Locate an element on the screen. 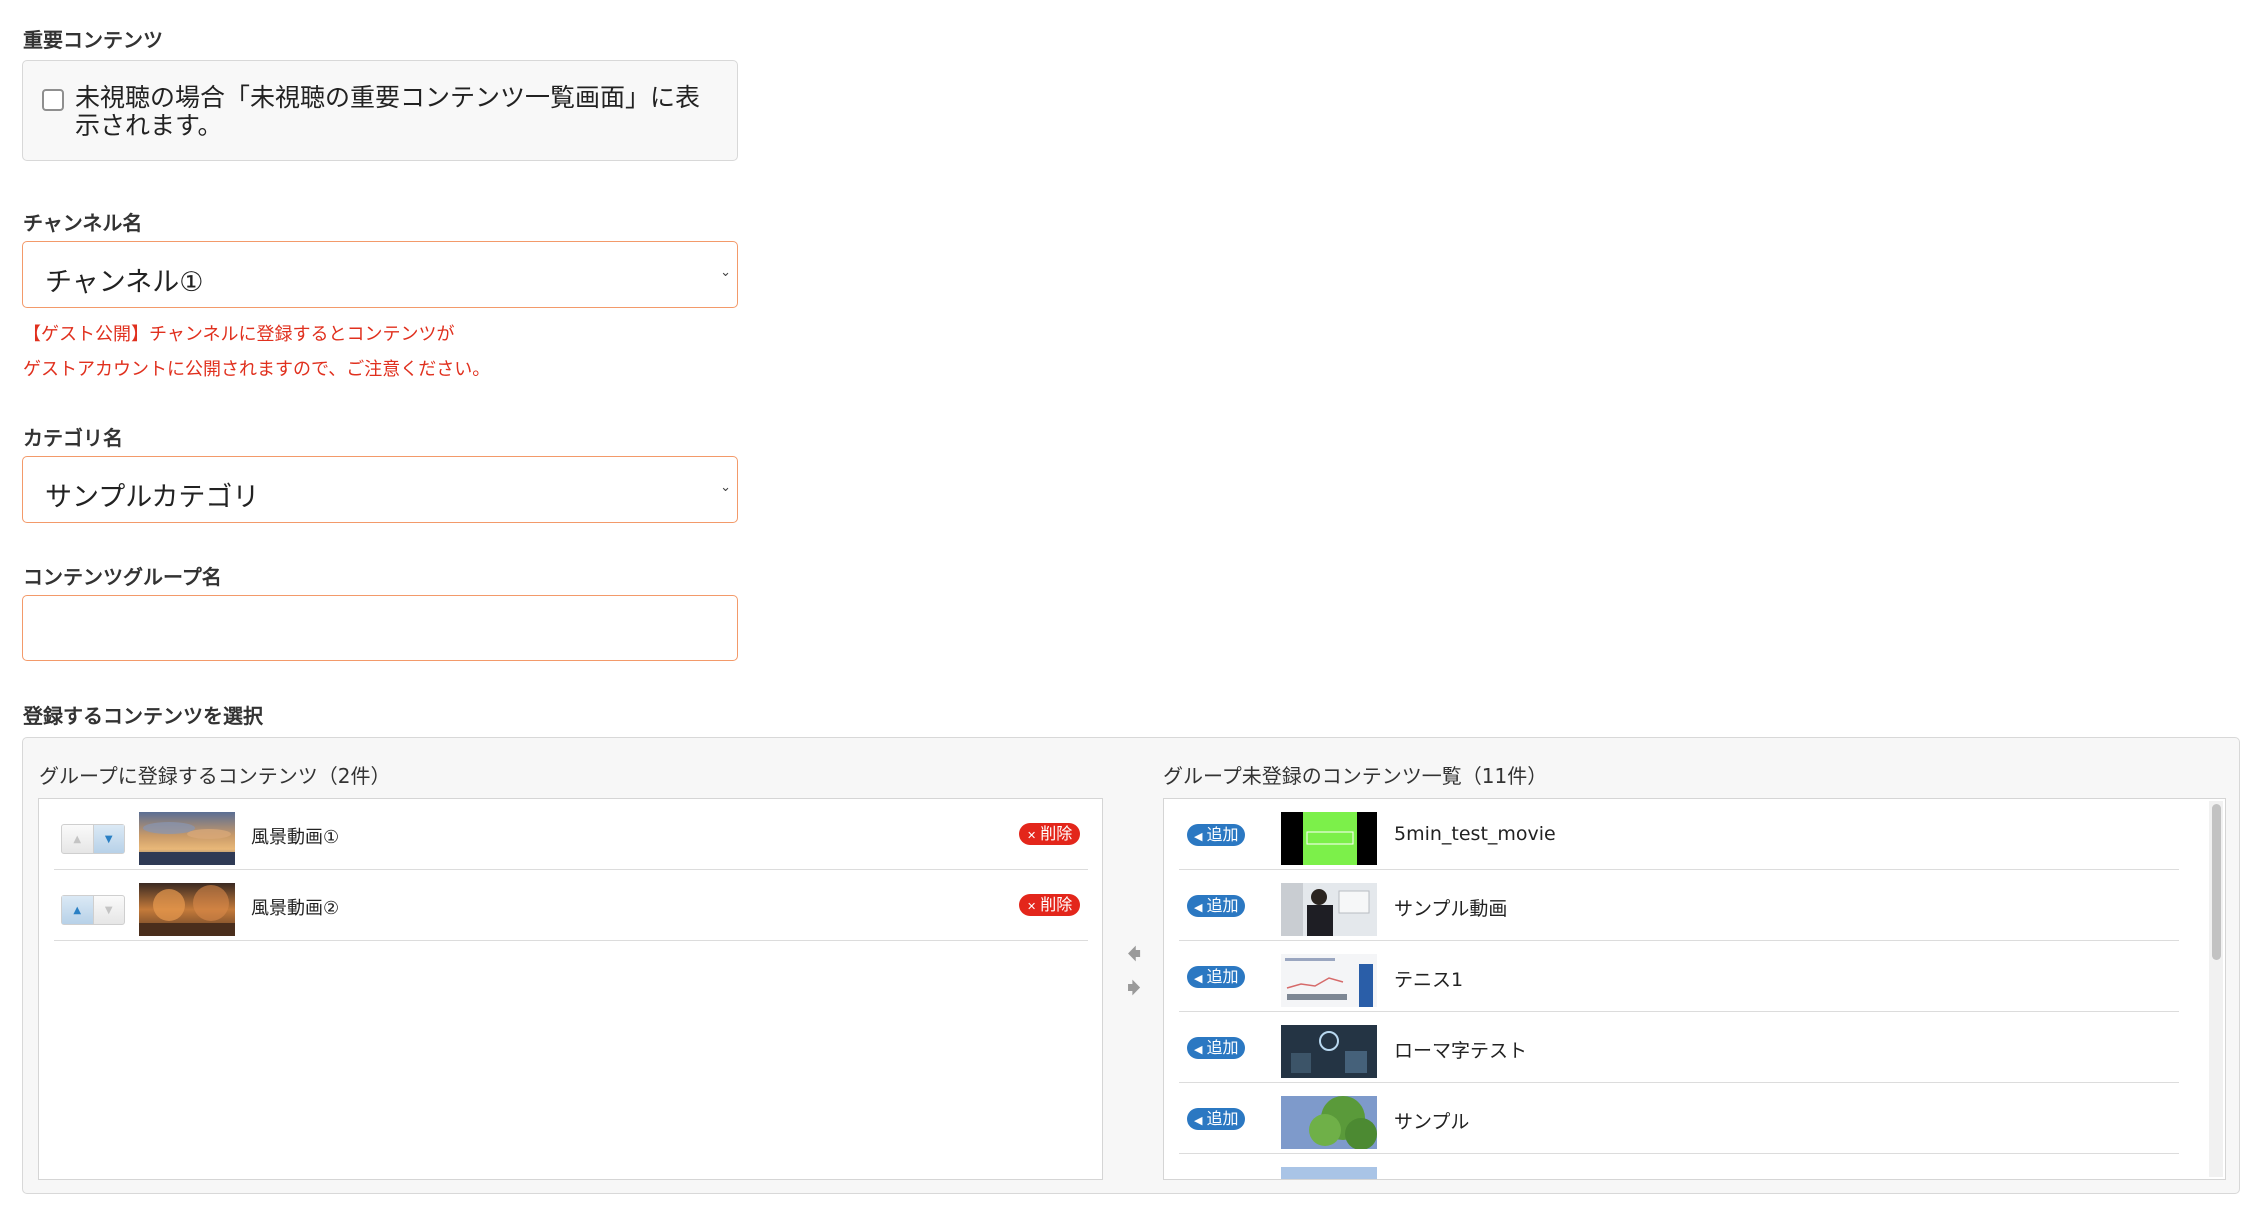 The image size is (2264, 1210). important-label: 重要コンテンツ is located at coordinates (93, 40).